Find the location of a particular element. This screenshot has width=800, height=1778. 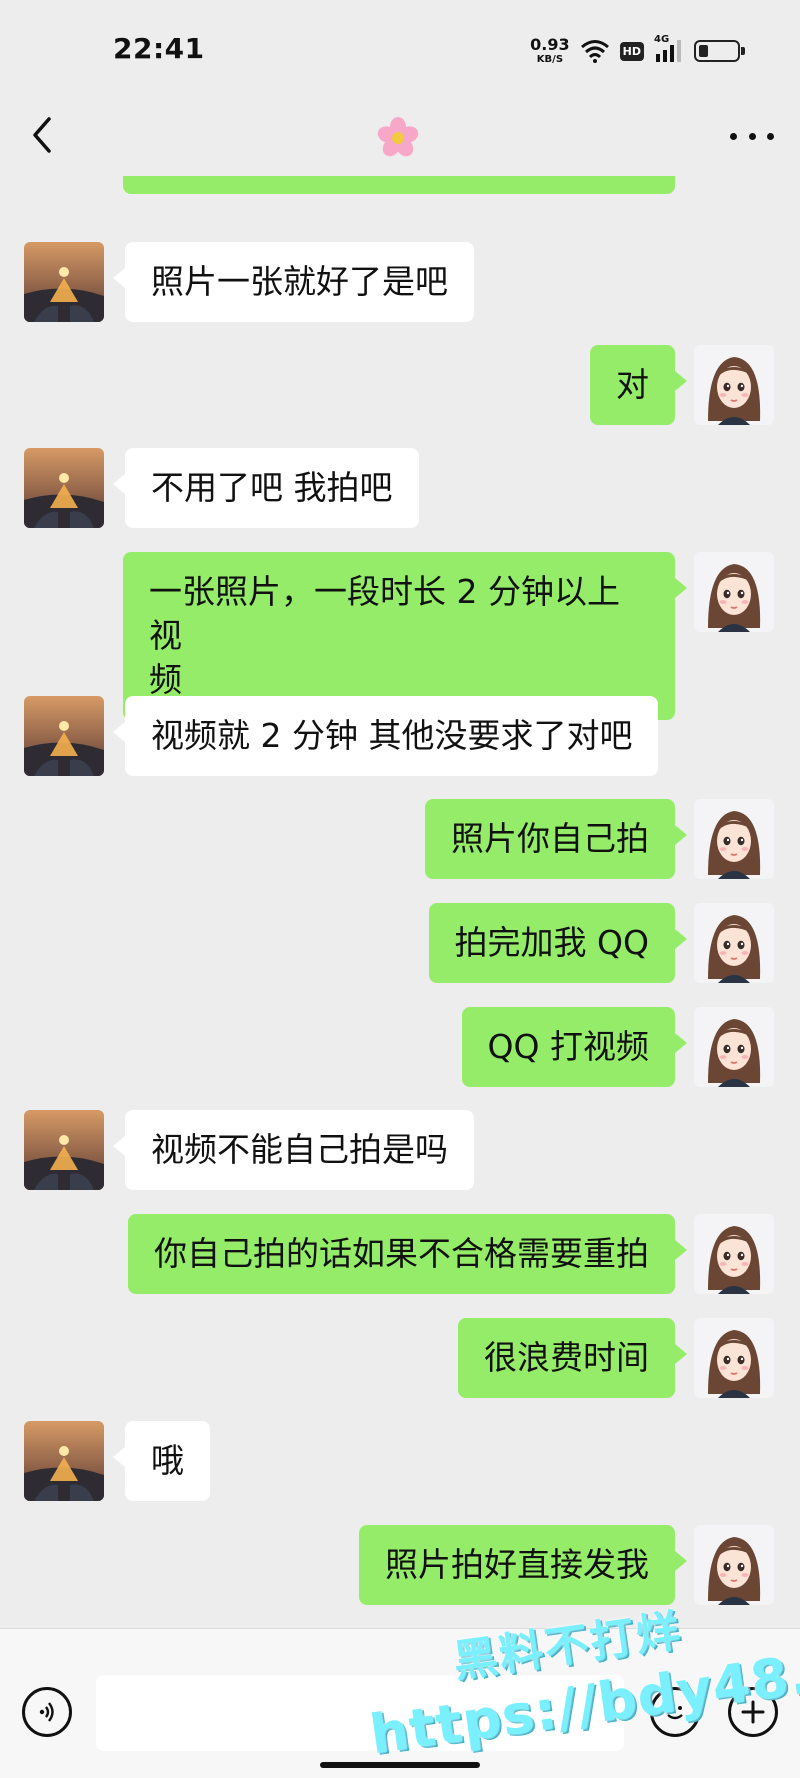

message-incoming: 照片一张就好了是吧 is located at coordinates (400, 282).